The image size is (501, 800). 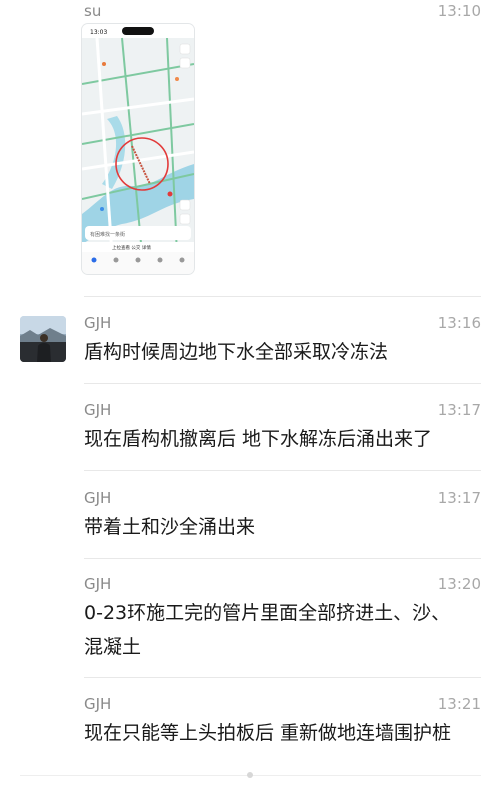 I want to click on message-time: 13:21, so click(x=459, y=704).